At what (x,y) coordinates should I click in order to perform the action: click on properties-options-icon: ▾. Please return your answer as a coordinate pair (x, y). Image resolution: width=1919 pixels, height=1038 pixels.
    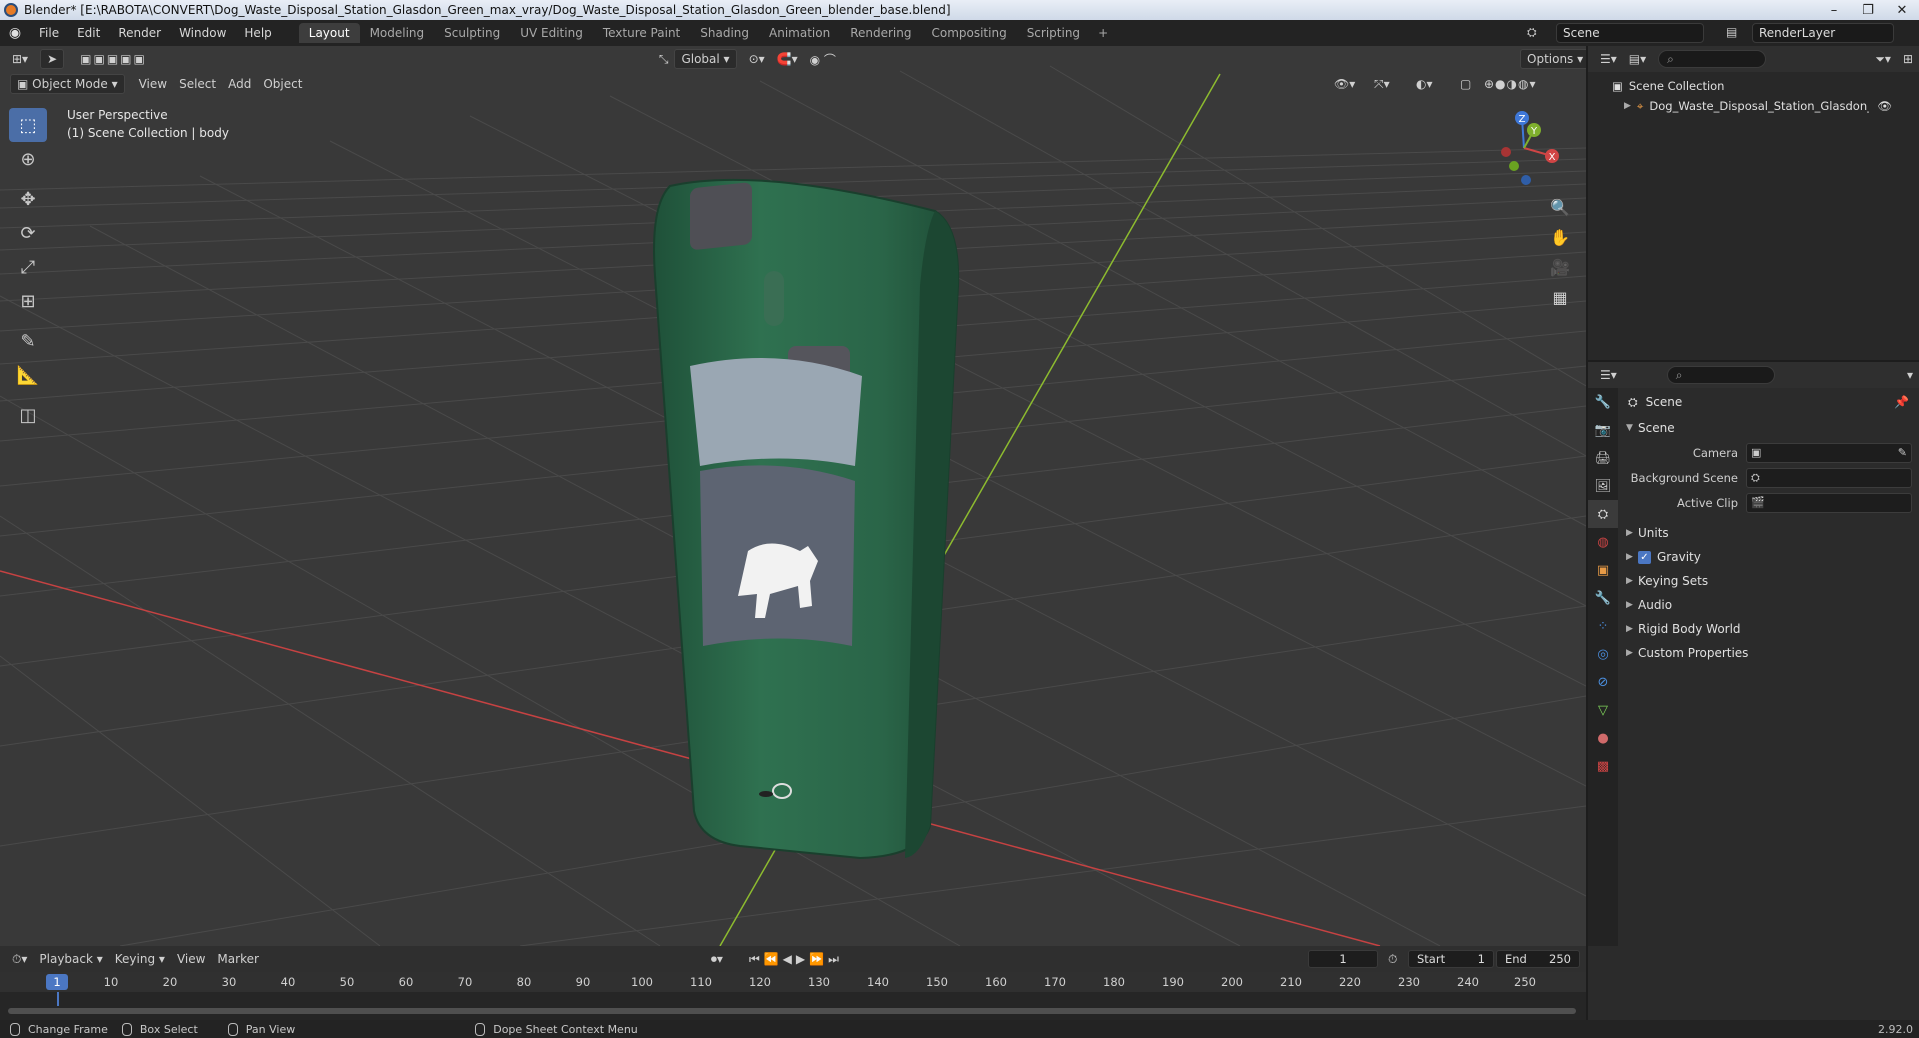
    Looking at the image, I should click on (1910, 375).